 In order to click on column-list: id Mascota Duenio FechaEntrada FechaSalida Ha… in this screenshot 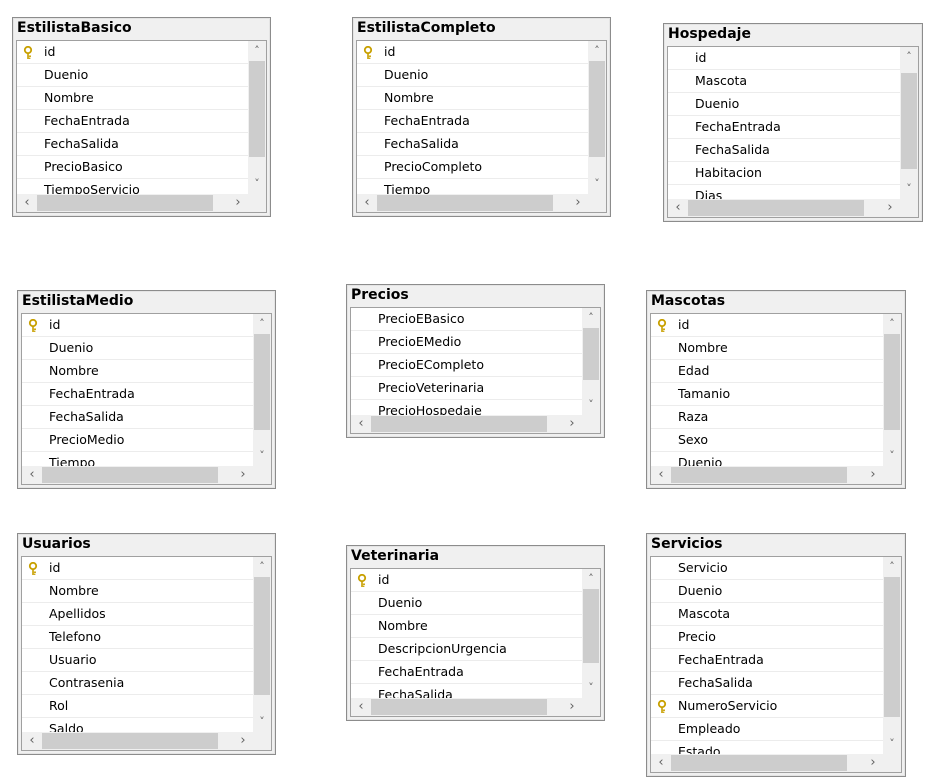, I will do `click(793, 132)`.